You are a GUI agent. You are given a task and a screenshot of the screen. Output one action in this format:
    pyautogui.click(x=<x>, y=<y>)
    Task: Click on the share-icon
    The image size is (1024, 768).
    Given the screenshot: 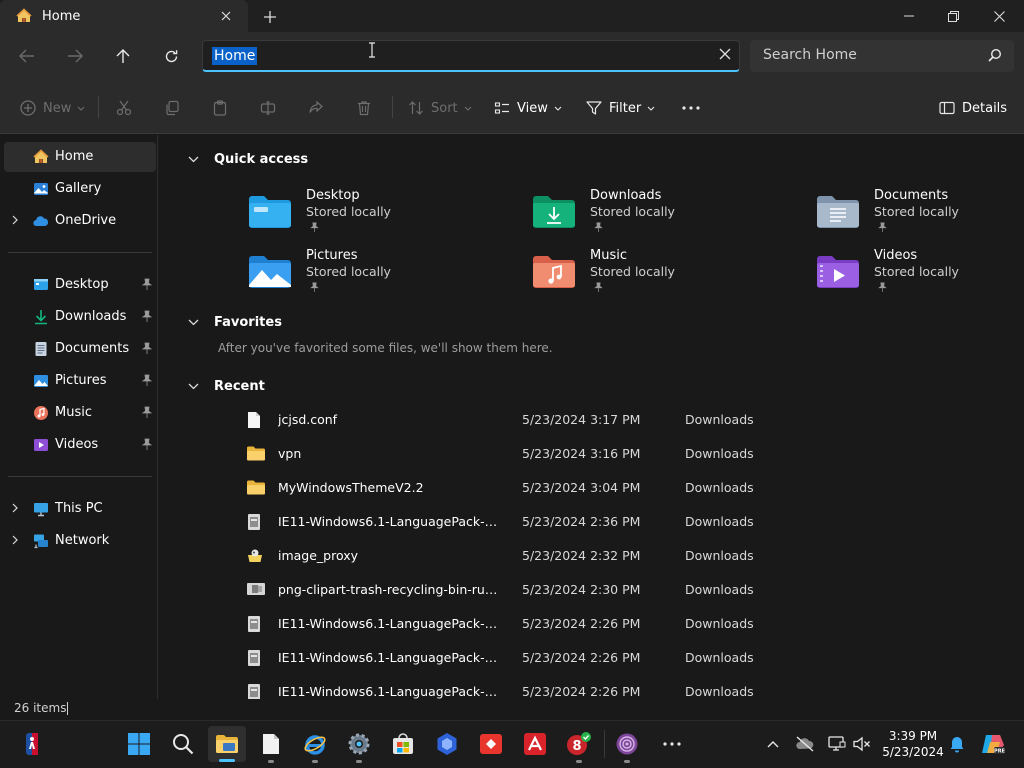 What is the action you would take?
    pyautogui.click(x=316, y=108)
    